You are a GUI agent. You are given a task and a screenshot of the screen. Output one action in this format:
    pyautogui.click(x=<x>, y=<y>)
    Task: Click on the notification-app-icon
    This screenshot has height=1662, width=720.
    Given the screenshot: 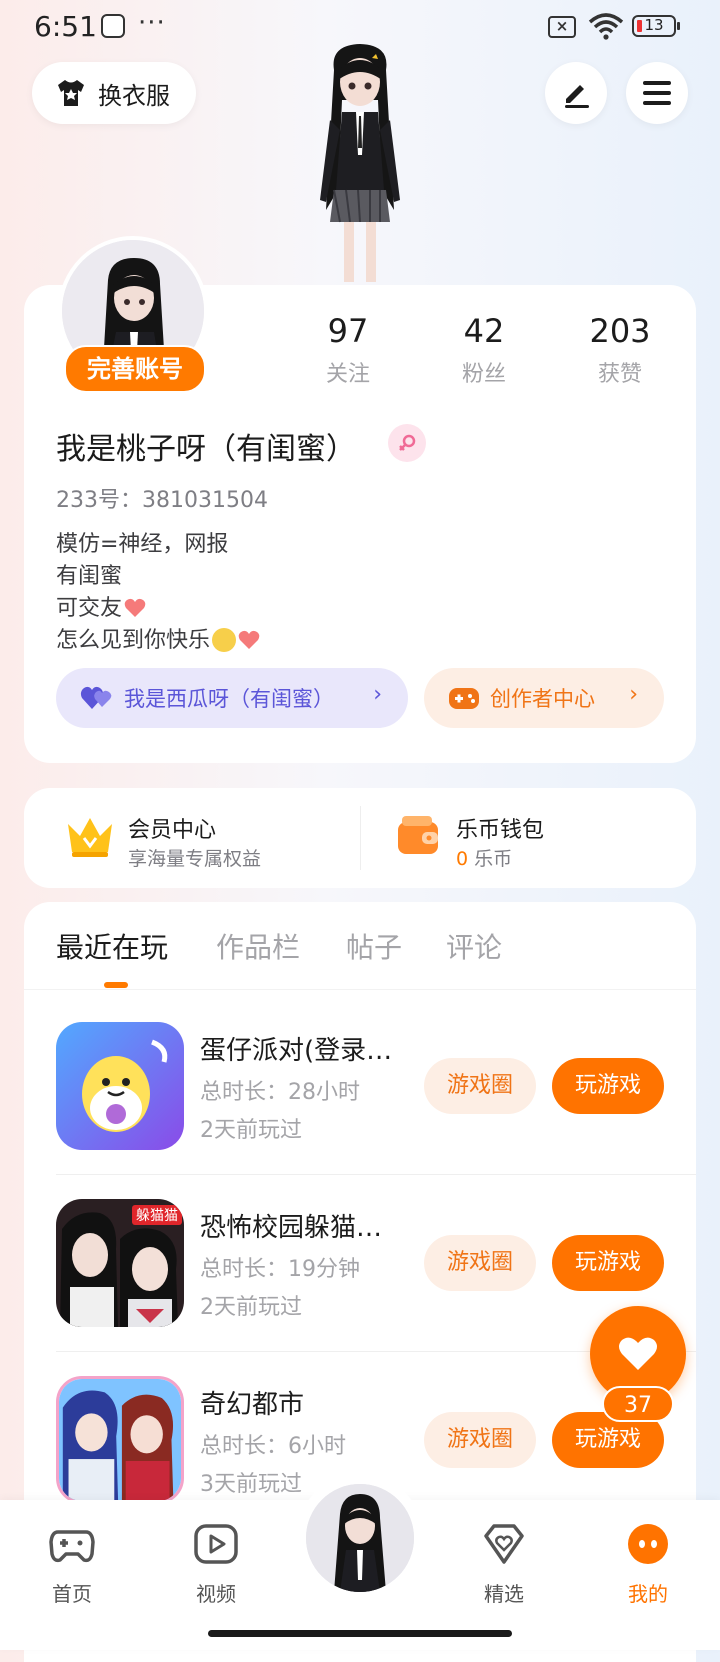 What is the action you would take?
    pyautogui.click(x=113, y=26)
    